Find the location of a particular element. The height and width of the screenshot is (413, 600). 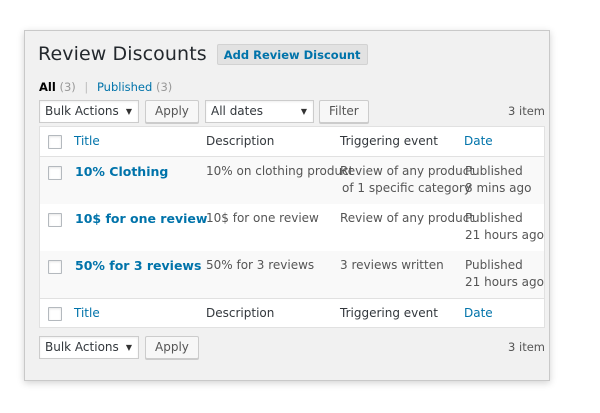

table-footer-row: Title Description Triggering event Date is located at coordinates (292, 313).